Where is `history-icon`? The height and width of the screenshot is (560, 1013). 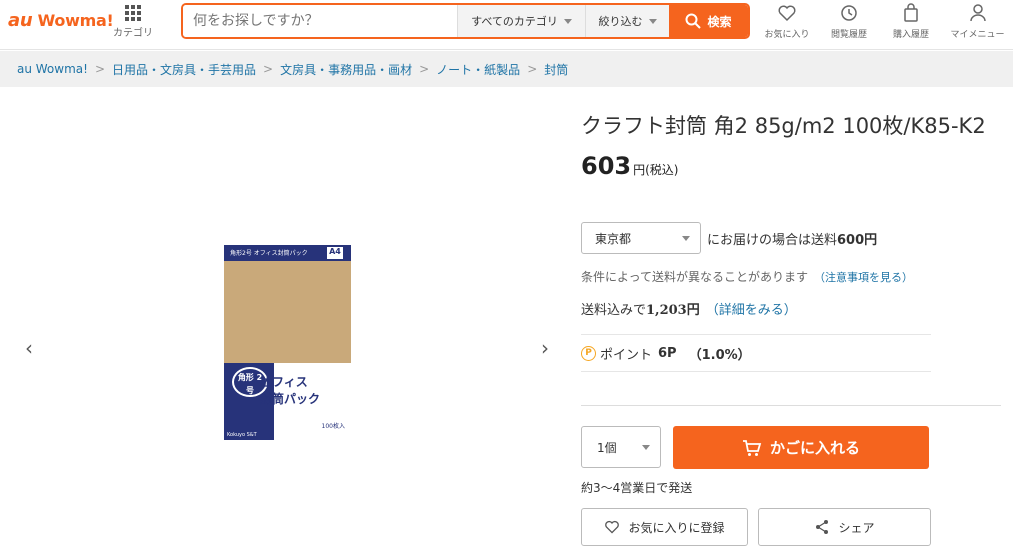
history-icon is located at coordinates (849, 13).